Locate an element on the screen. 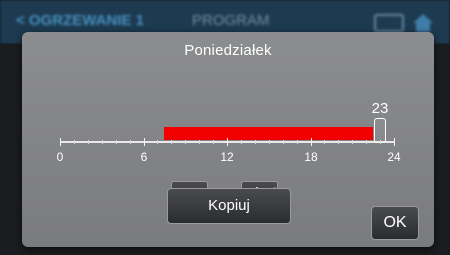  tick-label: 18 is located at coordinates (311, 157).